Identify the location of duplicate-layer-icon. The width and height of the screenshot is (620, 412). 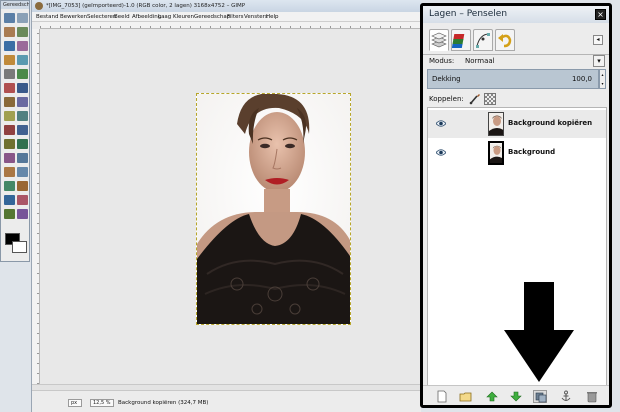
(540, 396).